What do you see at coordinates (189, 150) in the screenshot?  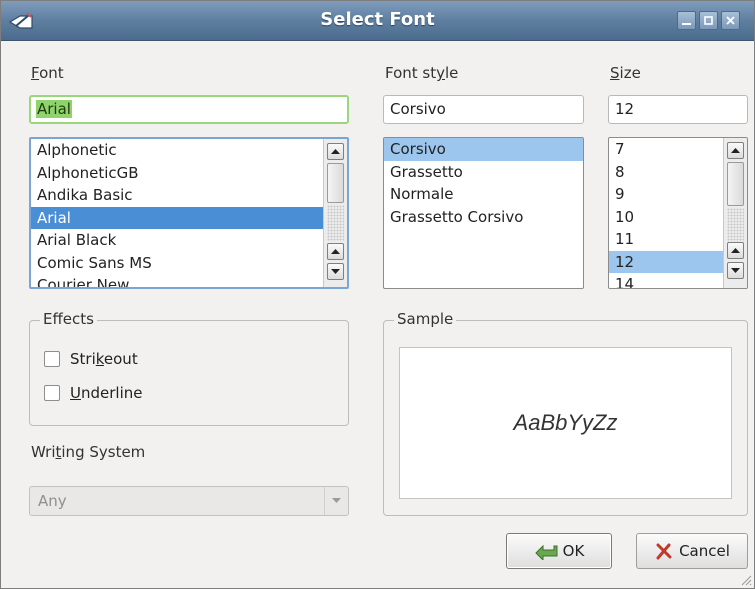 I see `list-item: Alphonetic` at bounding box center [189, 150].